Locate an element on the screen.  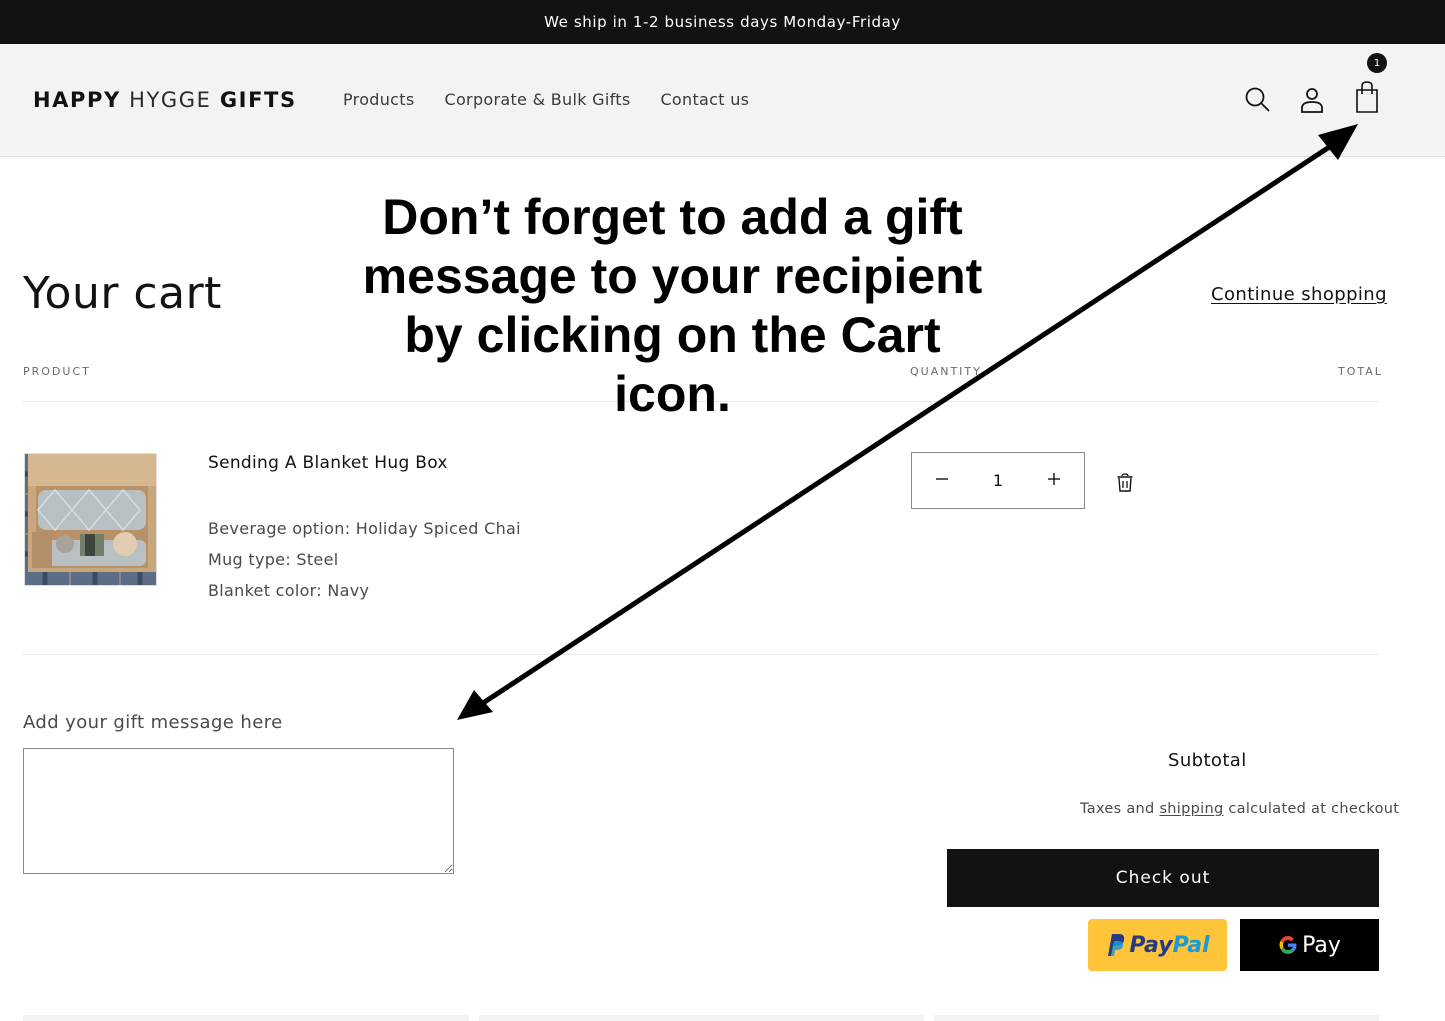
cart-count-badge: 1 is located at coordinates (1377, 63).